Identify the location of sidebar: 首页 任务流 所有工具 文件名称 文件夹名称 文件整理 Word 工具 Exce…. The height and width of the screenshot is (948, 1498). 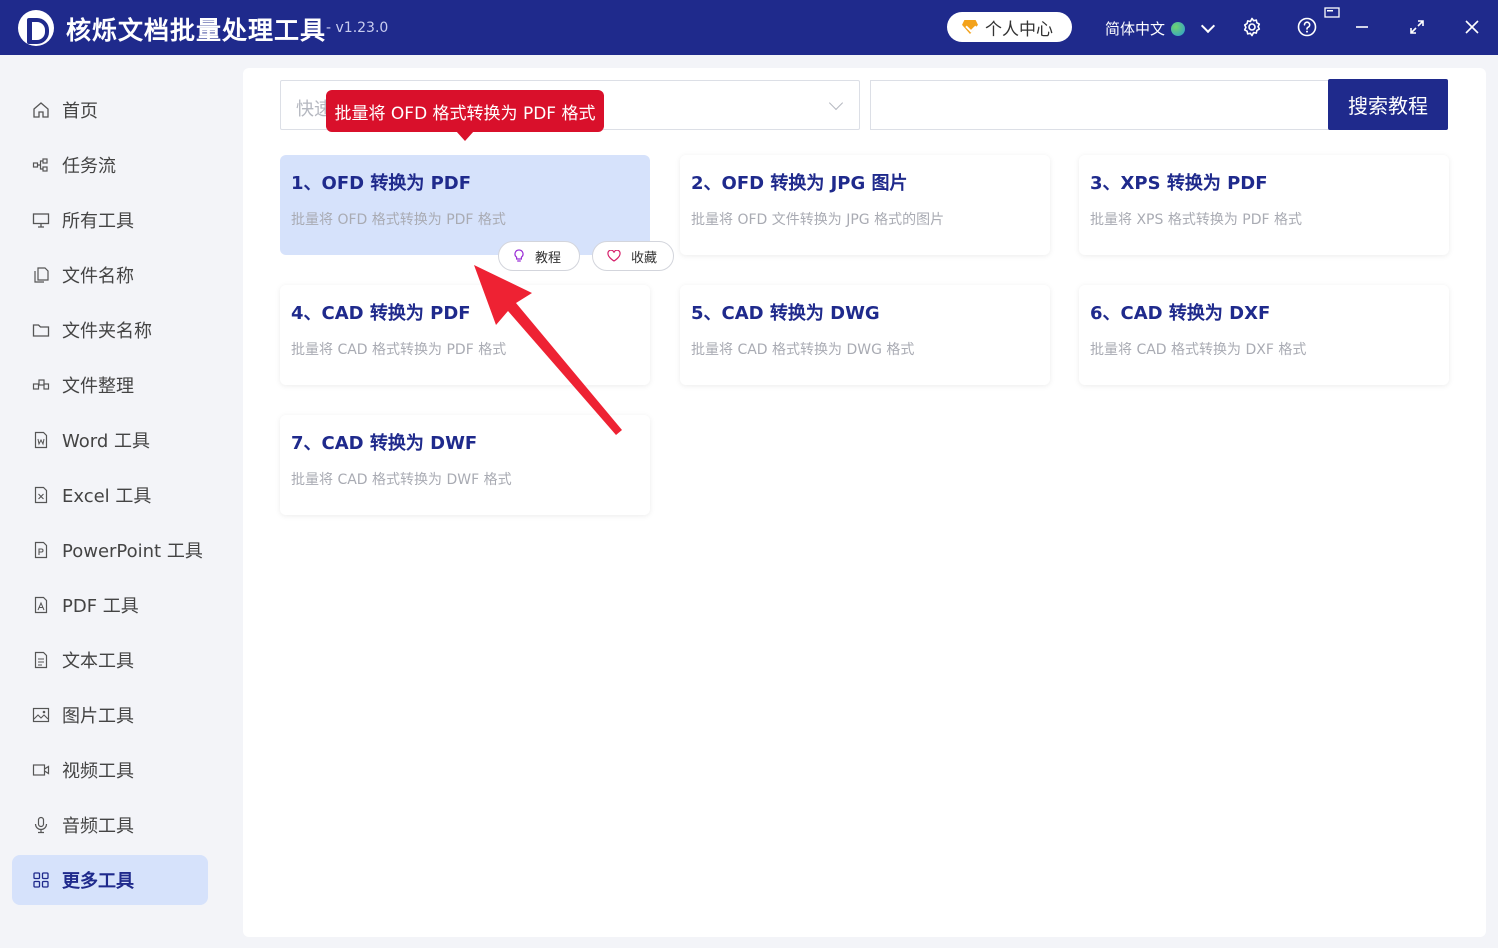
(110, 501).